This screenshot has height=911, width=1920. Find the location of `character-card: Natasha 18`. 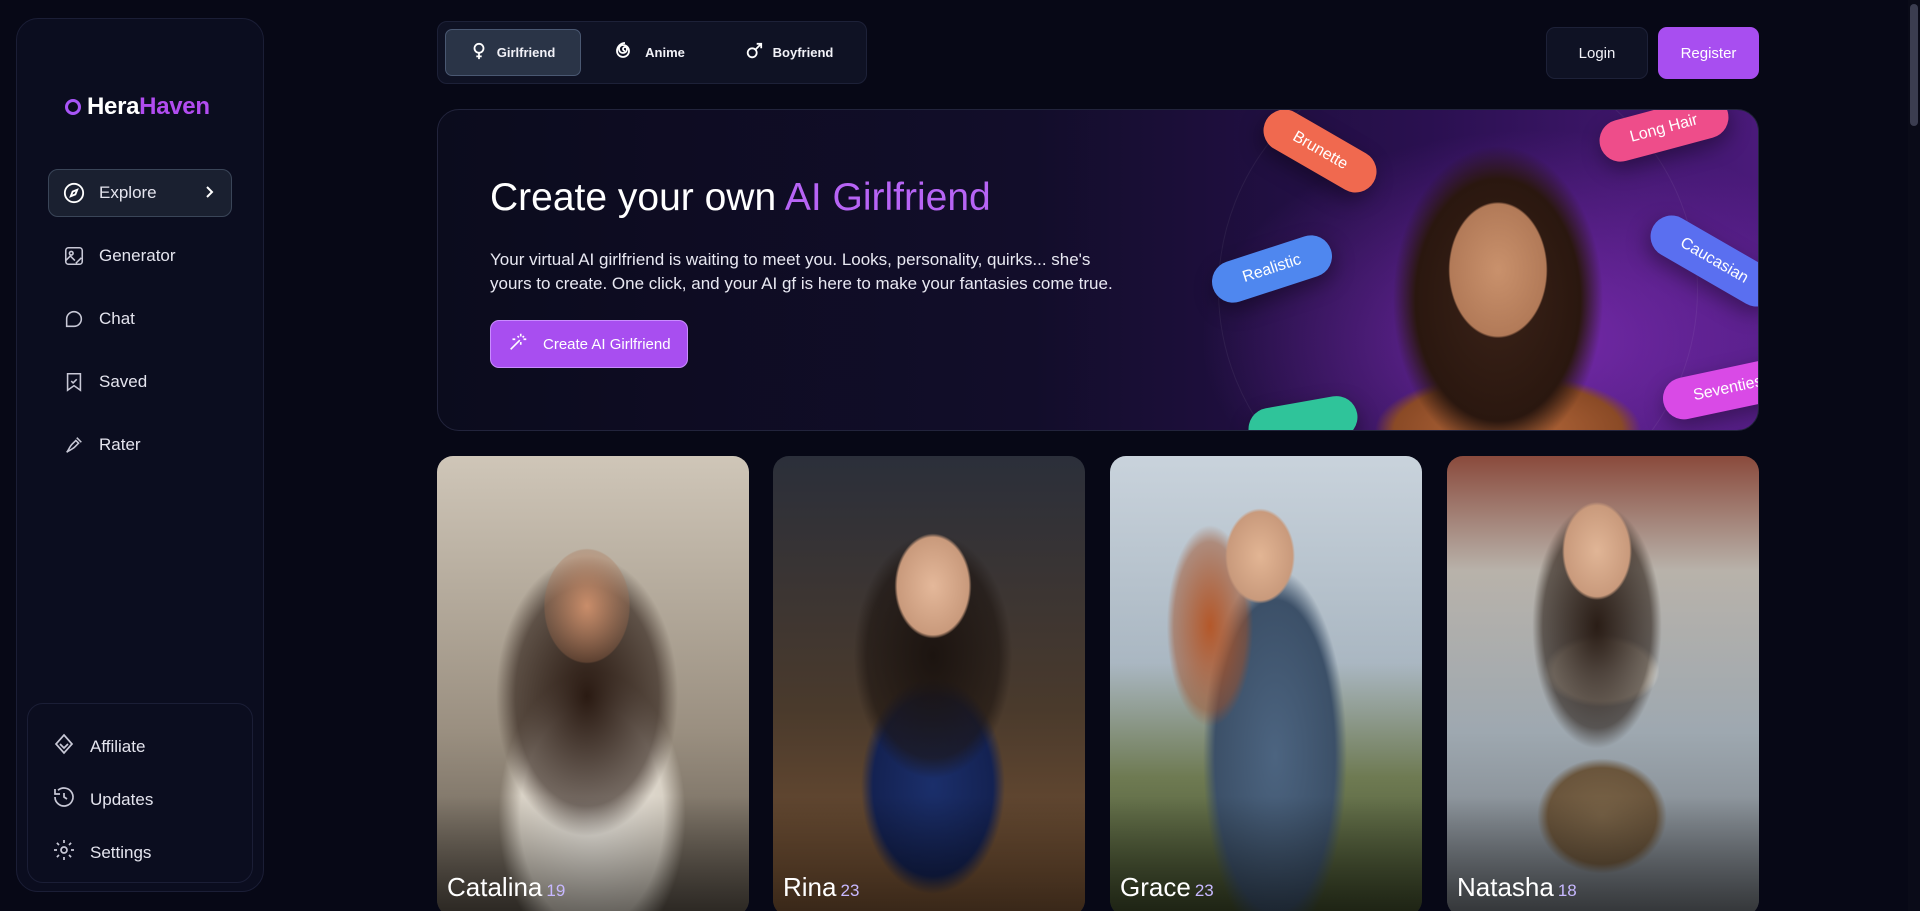

character-card: Natasha 18 is located at coordinates (1603, 683).